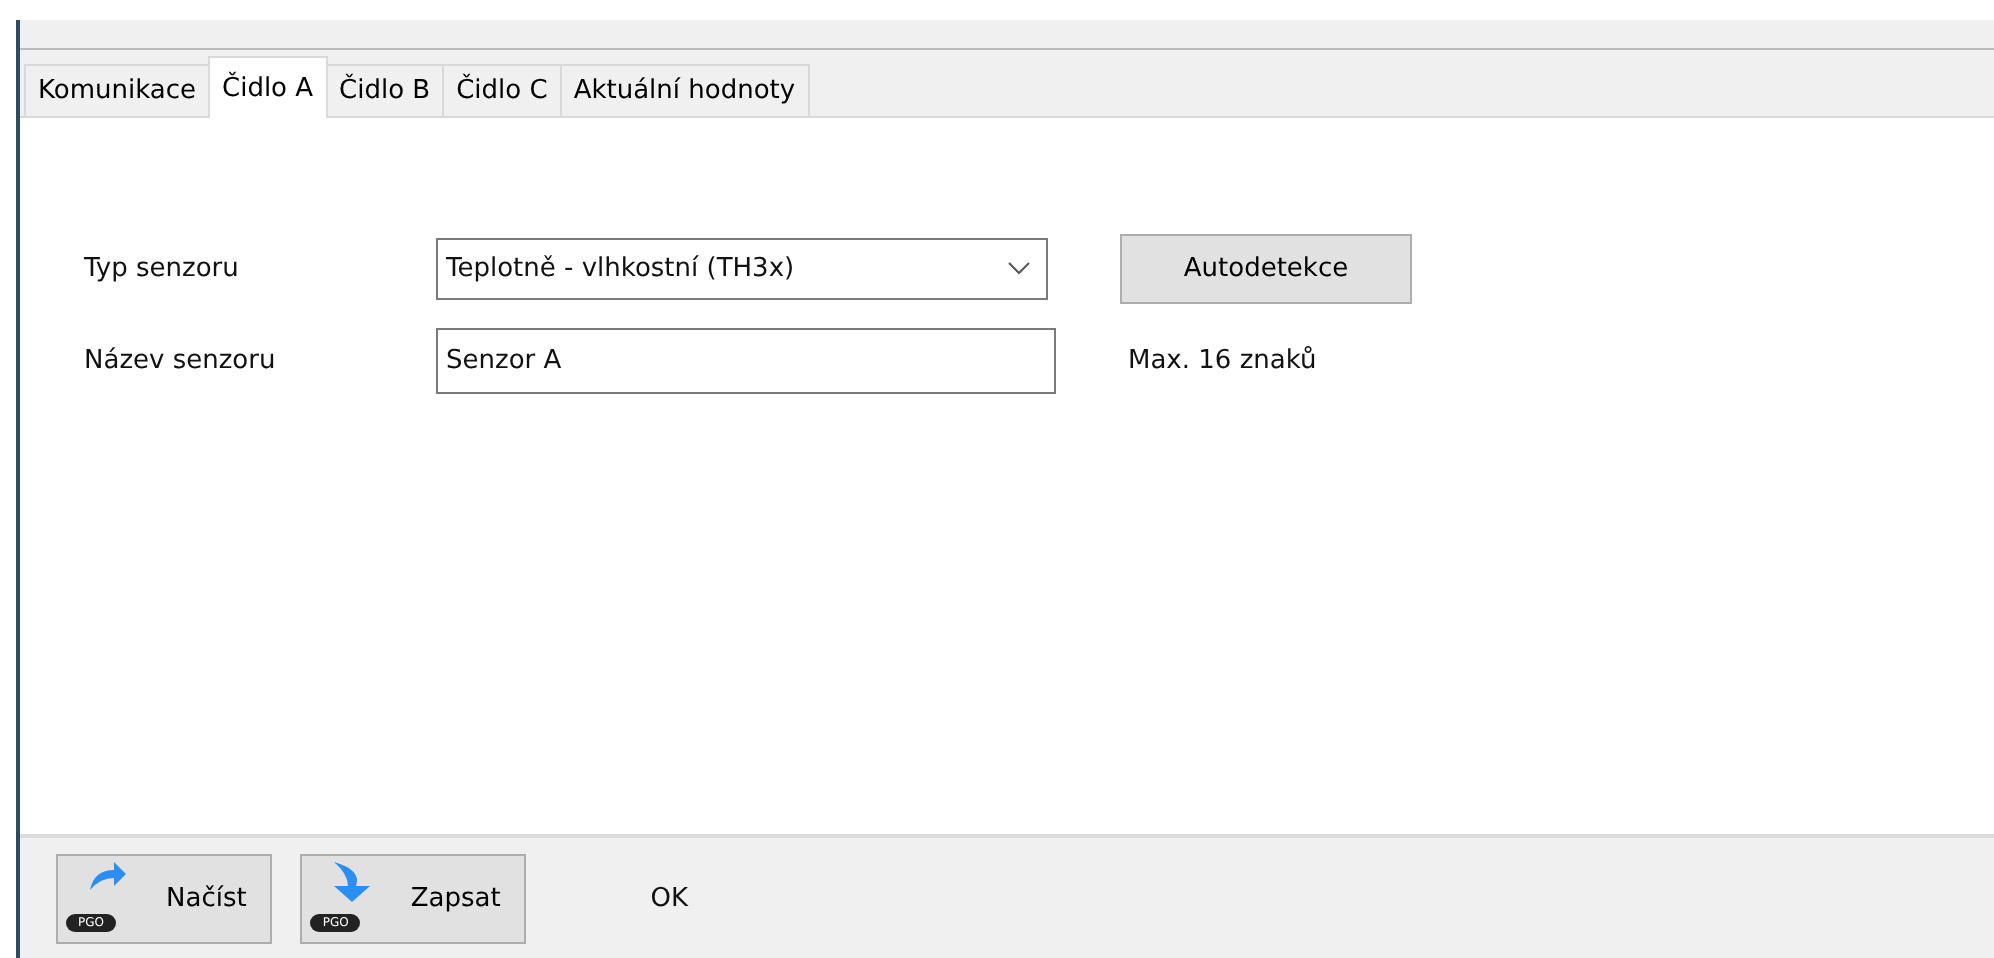 The height and width of the screenshot is (958, 1994). I want to click on field-label: Název senzoru, so click(181, 361).